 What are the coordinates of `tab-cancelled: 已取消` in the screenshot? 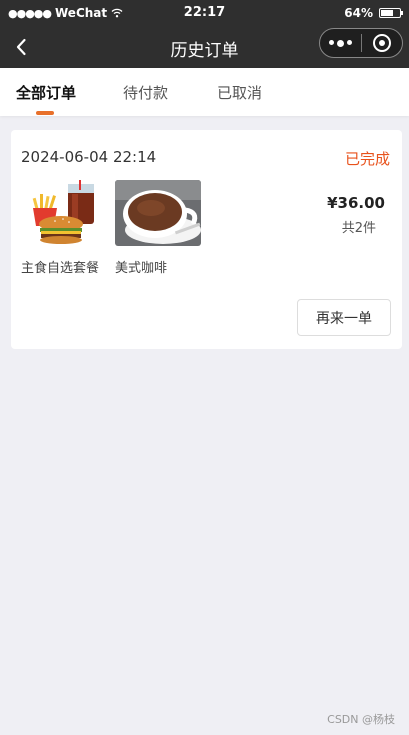 It's located at (239, 92).